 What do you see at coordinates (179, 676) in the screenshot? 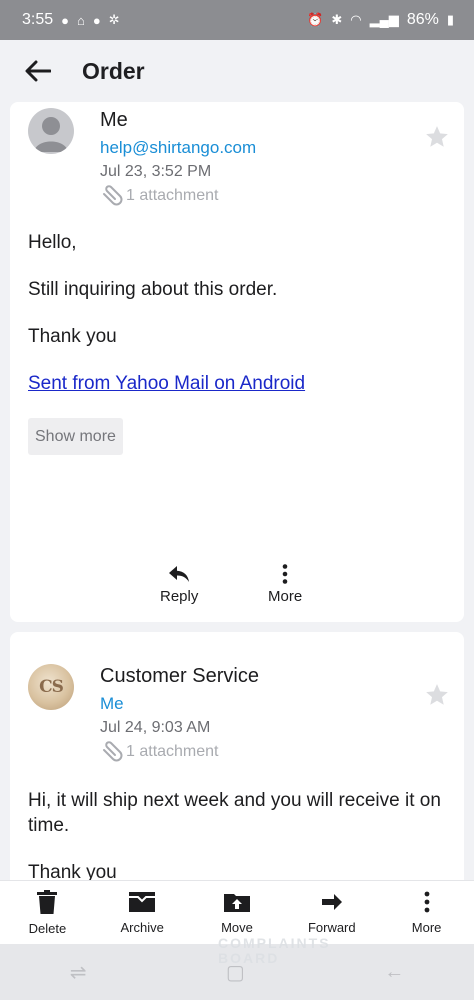
I see `sender-name: Customer Service` at bounding box center [179, 676].